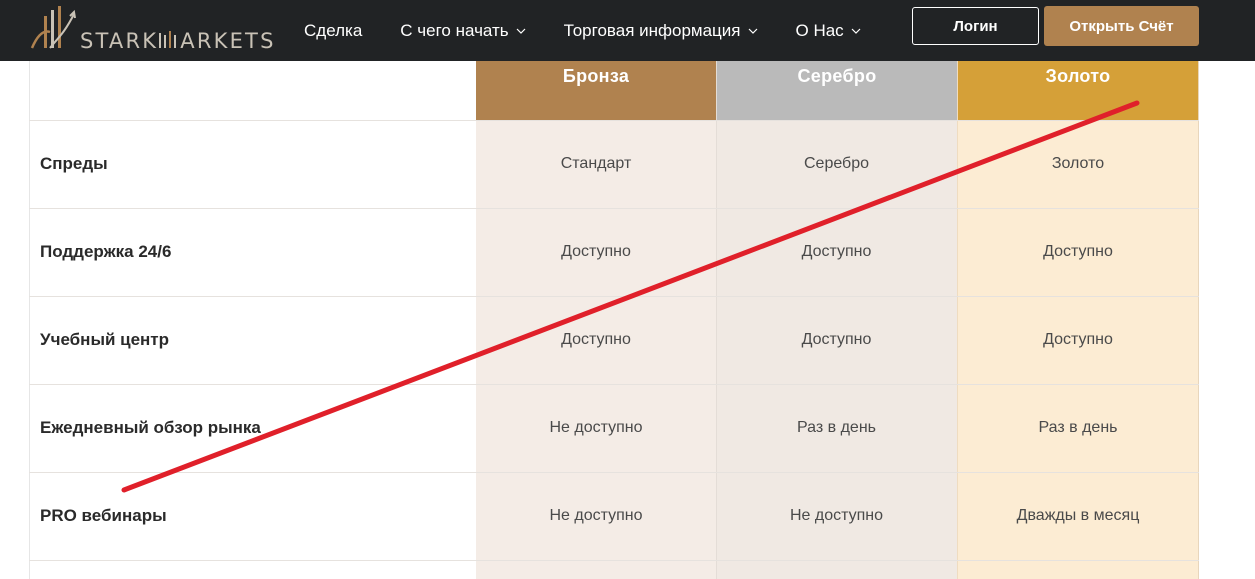 Image resolution: width=1255 pixels, height=579 pixels. I want to click on table-cell: Серебро, so click(836, 163).